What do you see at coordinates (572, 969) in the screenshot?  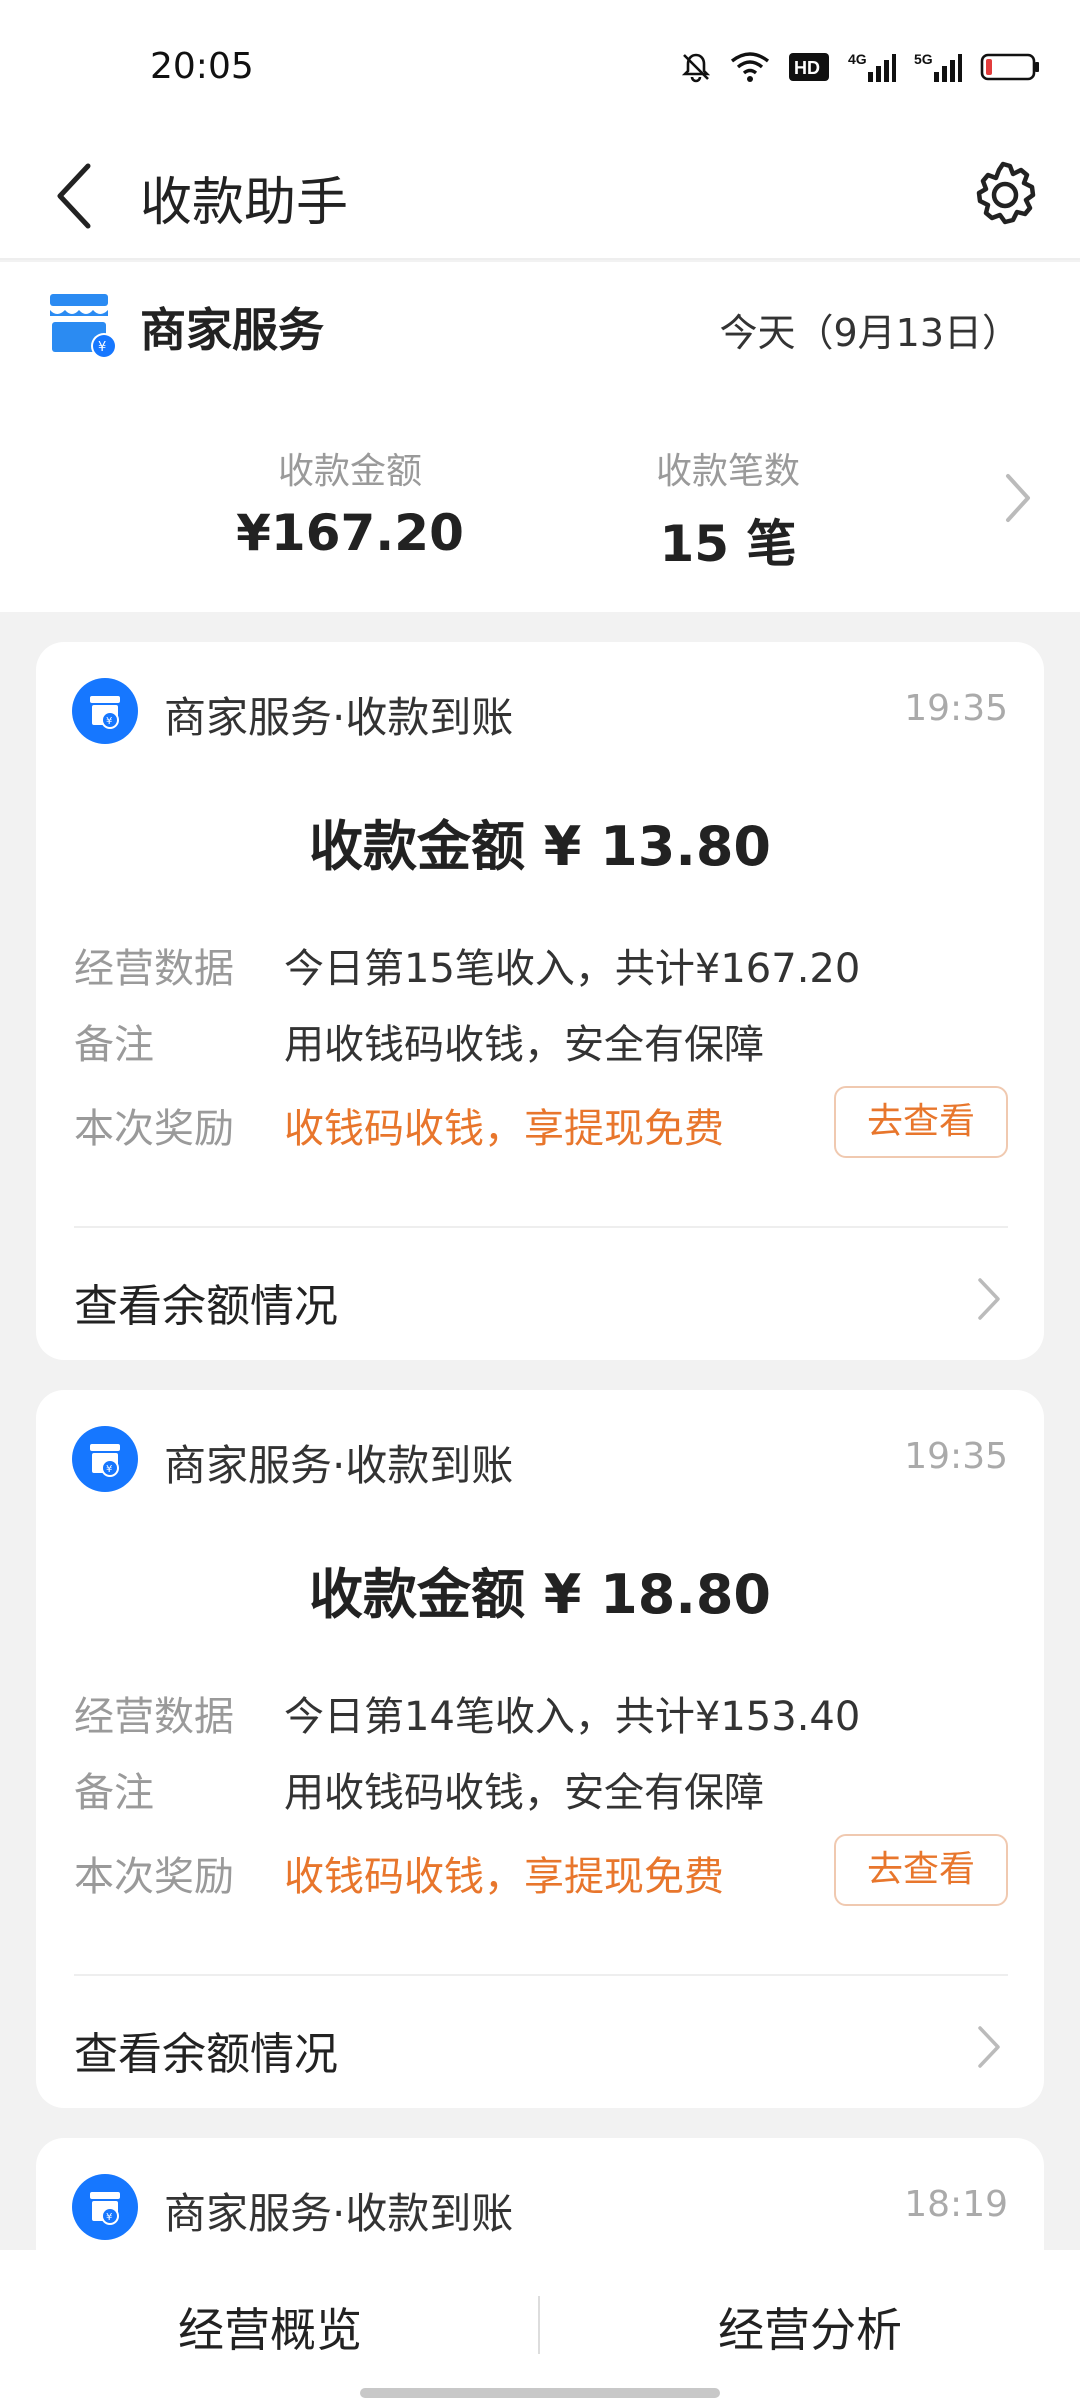 I see `business-data-value: 今日第15笔收入，共计¥167.20` at bounding box center [572, 969].